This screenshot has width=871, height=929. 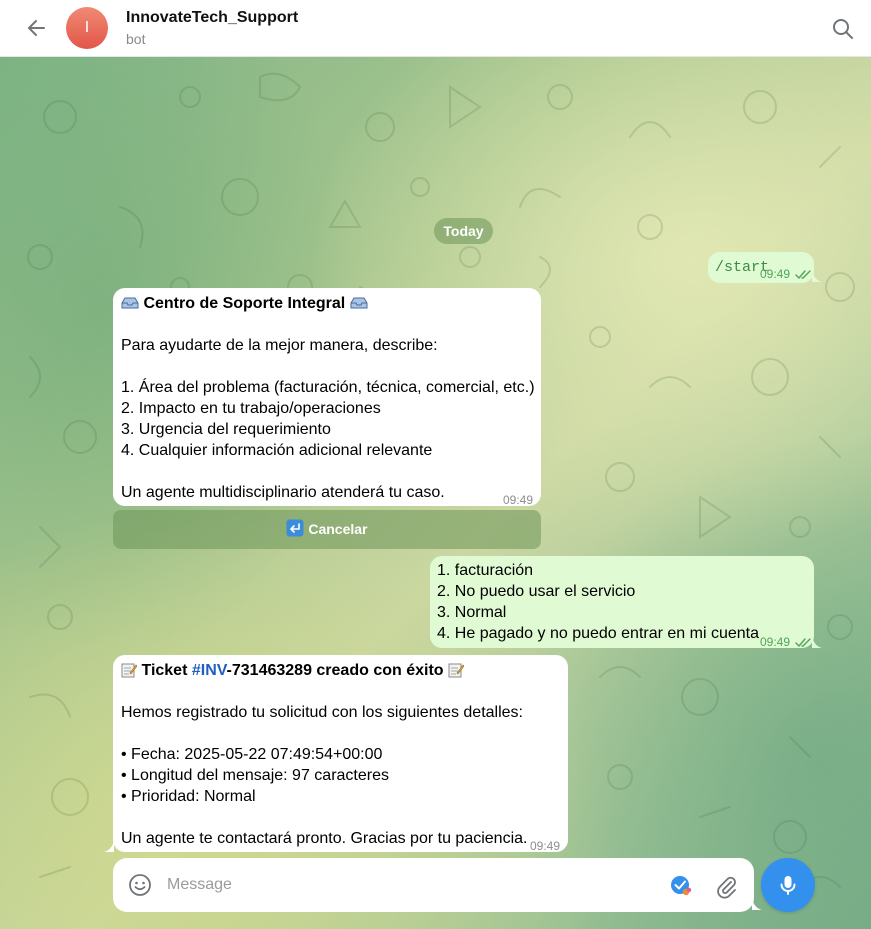 I want to click on microphone-icon, so click(x=788, y=885).